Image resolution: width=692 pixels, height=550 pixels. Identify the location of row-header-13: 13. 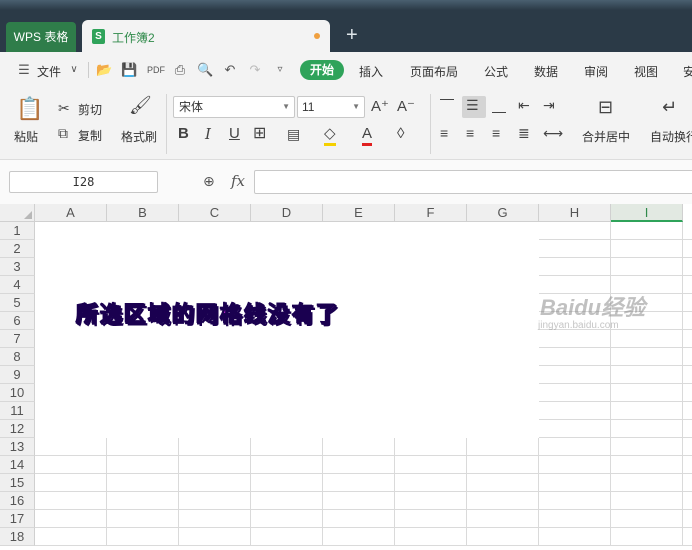
(17, 447).